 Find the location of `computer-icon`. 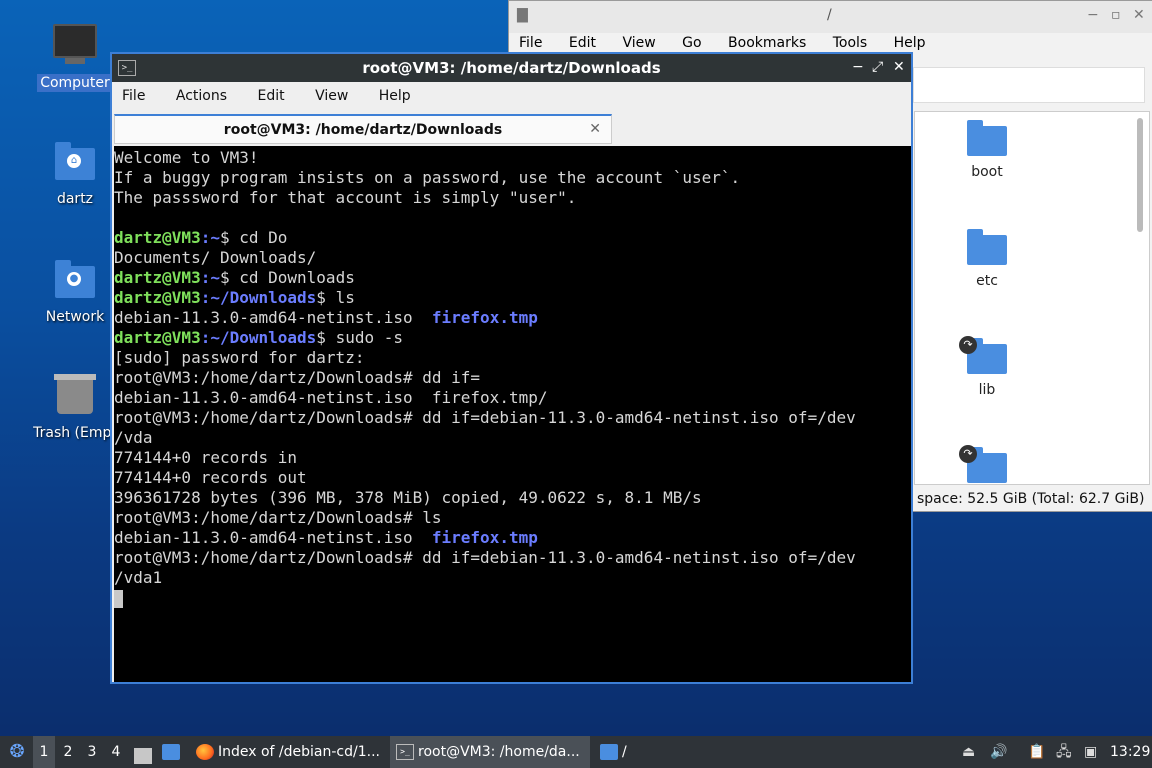

computer-icon is located at coordinates (75, 46).